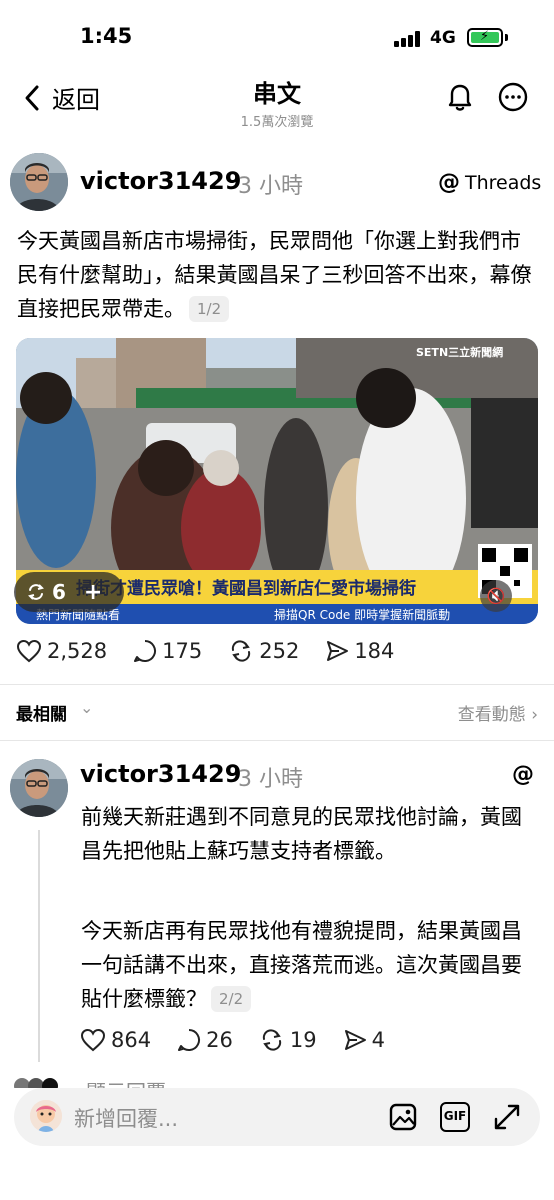  What do you see at coordinates (362, 614) in the screenshot?
I see `media-ticker-right: 掃描QR Code 即時掌握新聞脈動` at bounding box center [362, 614].